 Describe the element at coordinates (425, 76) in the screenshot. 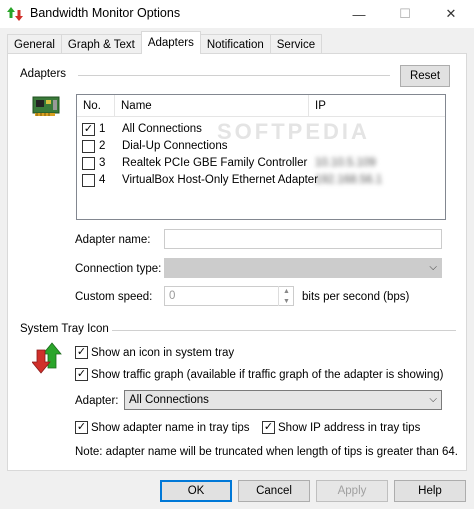

I see `reset-button: Reset` at that location.